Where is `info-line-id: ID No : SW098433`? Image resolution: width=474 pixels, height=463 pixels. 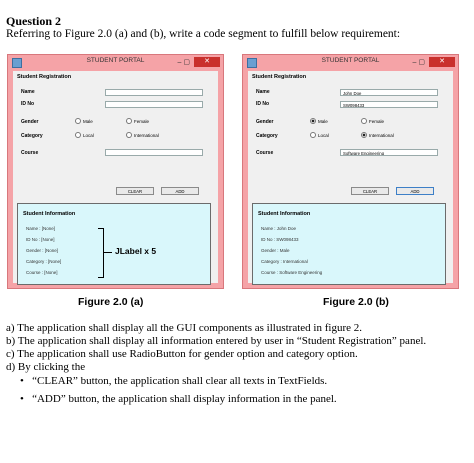 info-line-id: ID No : SW098433 is located at coordinates (280, 239).